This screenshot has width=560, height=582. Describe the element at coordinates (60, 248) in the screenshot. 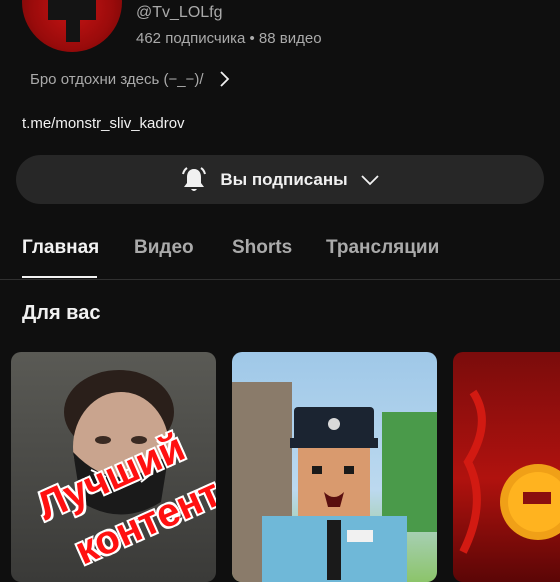

I see `tab-home: Главная` at that location.